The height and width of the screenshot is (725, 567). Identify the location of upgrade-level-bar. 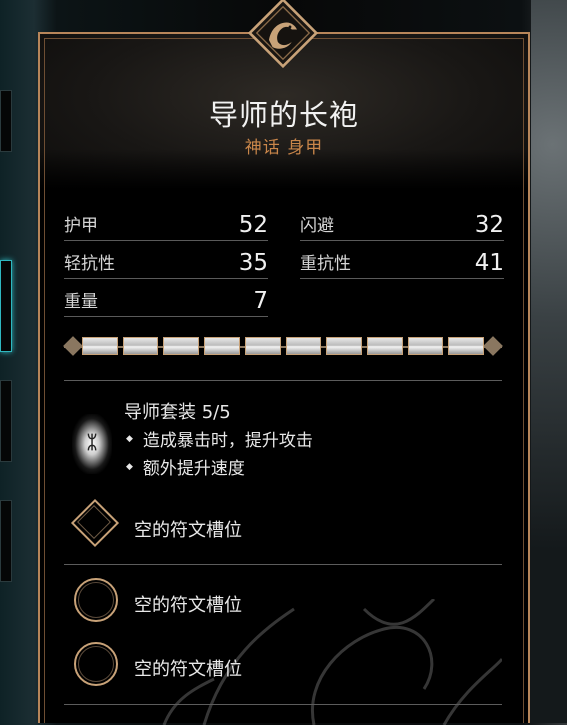
(283, 347).